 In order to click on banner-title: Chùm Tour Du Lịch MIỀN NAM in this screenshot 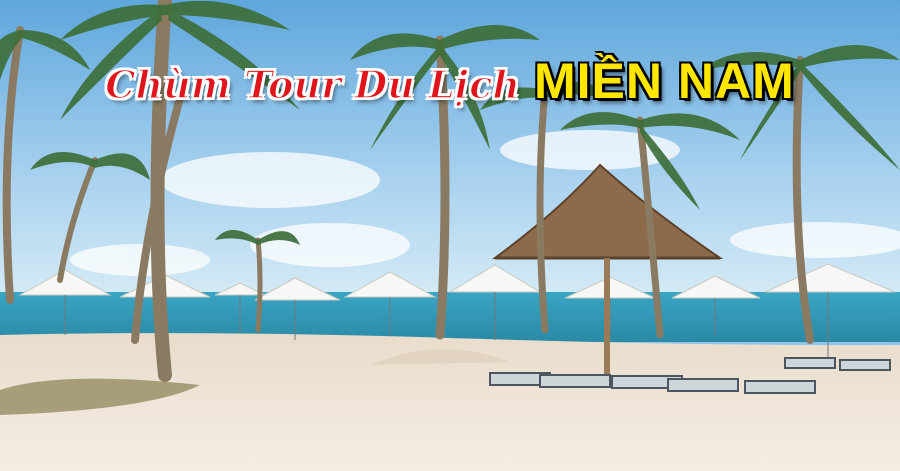, I will do `click(450, 87)`.